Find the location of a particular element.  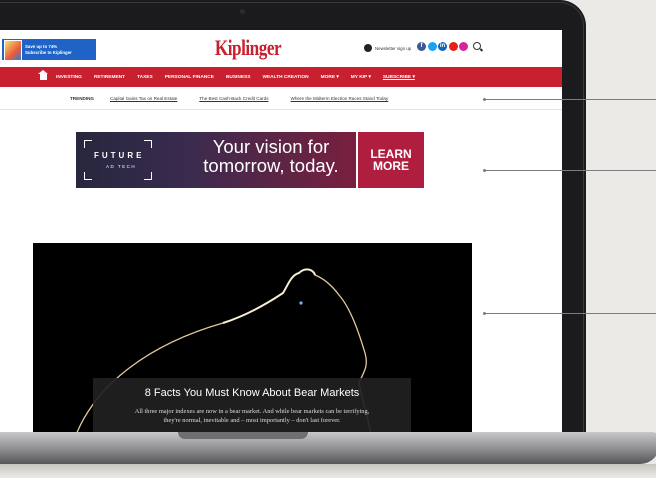

promo-line-2: Subscribe to Kiplinger is located at coordinates (48, 52).